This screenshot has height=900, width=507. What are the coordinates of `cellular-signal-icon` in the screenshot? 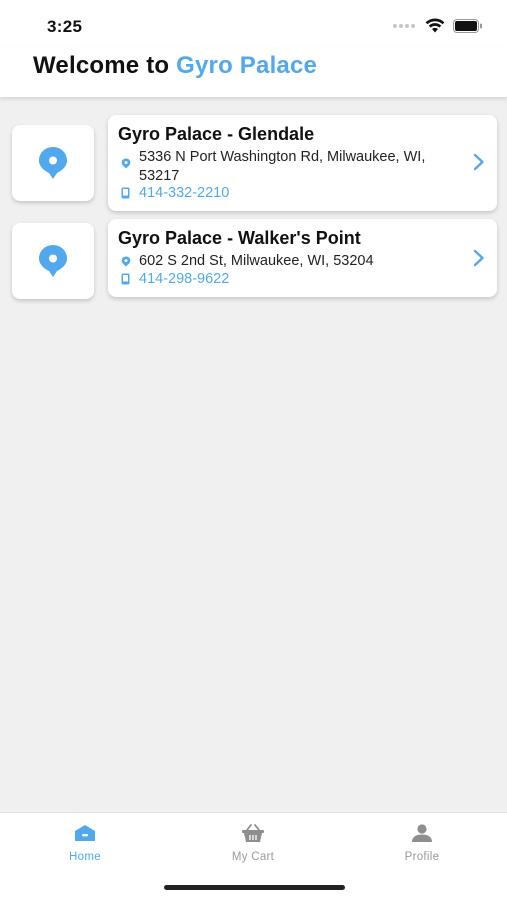 It's located at (404, 25).